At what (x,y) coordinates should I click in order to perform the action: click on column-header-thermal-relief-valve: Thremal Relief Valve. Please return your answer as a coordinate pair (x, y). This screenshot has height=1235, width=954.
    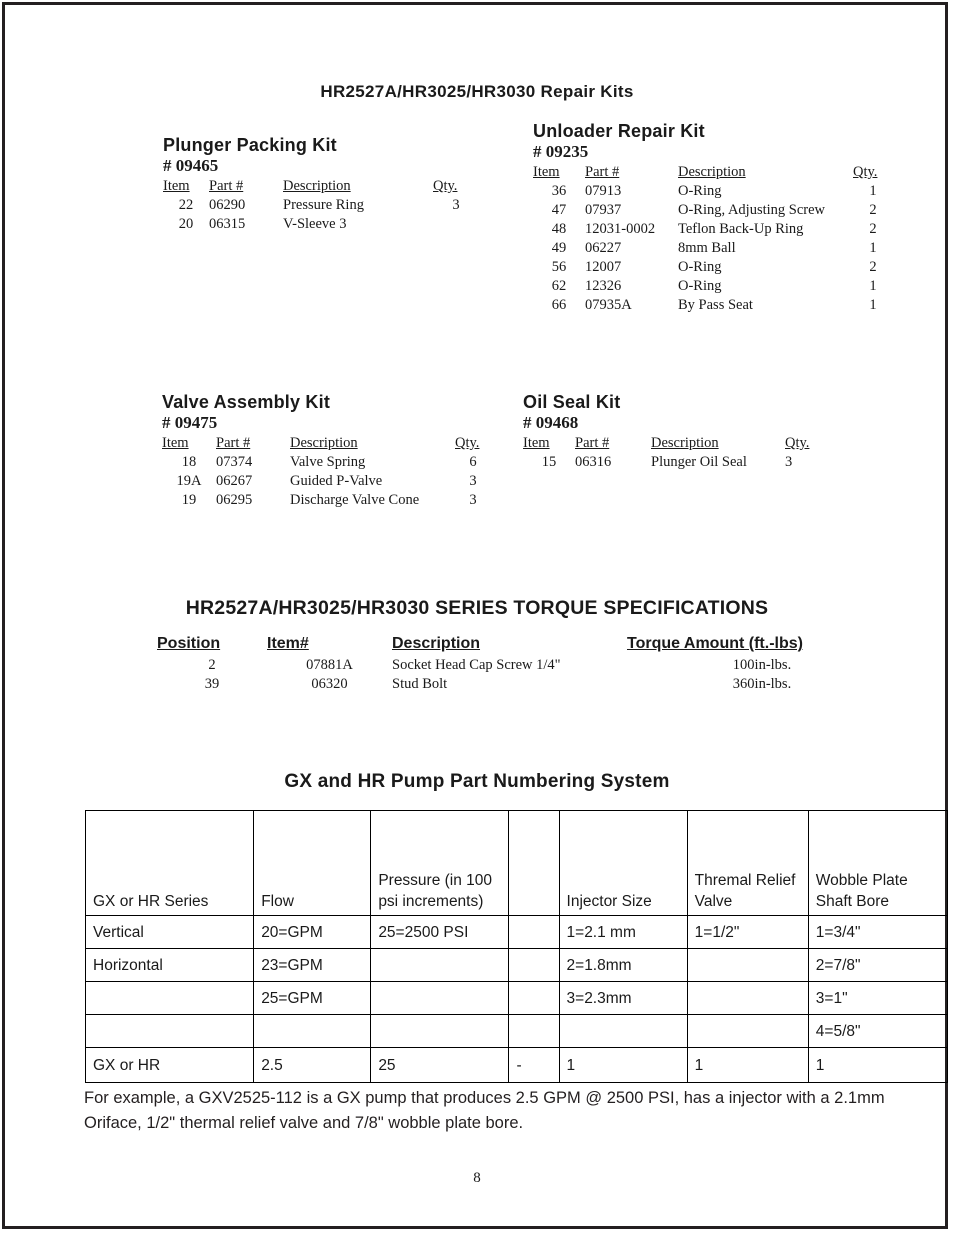
    Looking at the image, I should click on (747, 863).